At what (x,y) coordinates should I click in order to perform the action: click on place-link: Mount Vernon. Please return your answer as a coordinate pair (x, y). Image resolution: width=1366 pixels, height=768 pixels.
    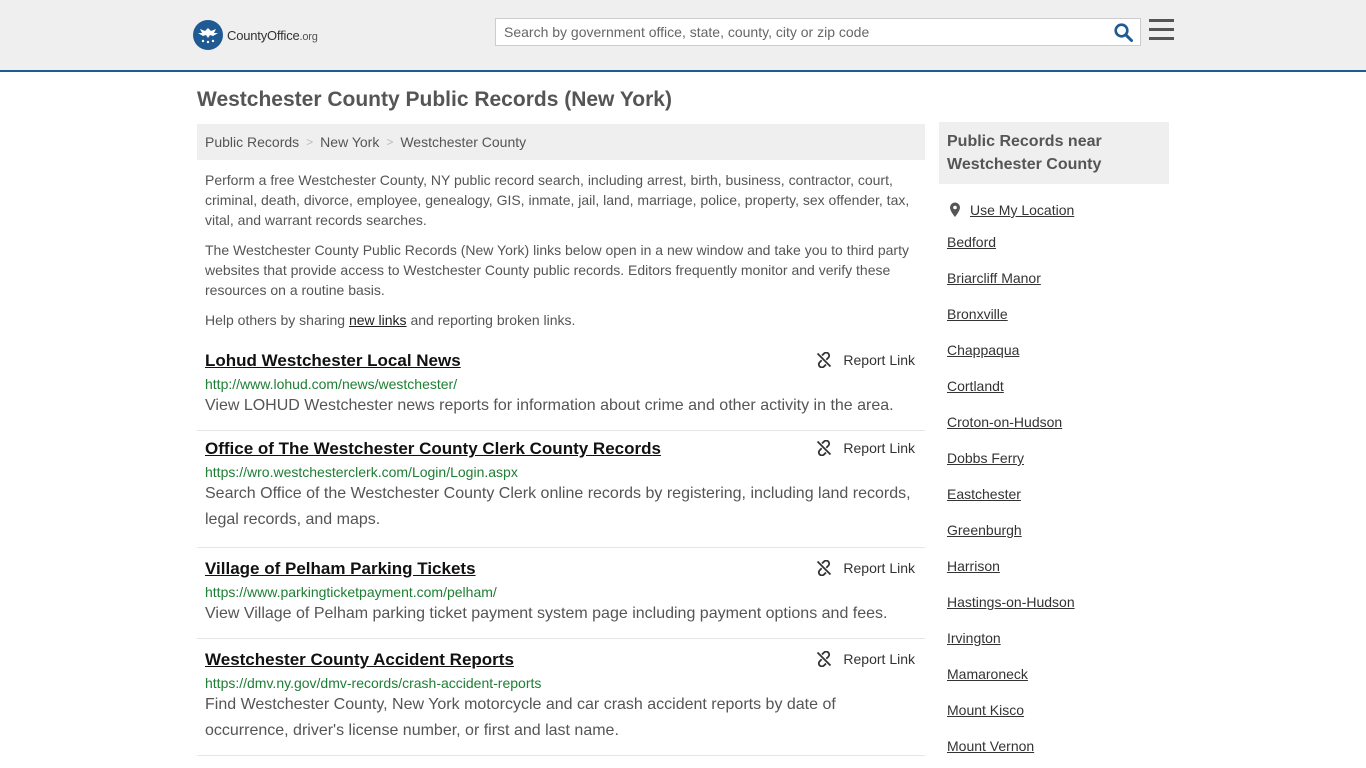
    Looking at the image, I should click on (990, 746).